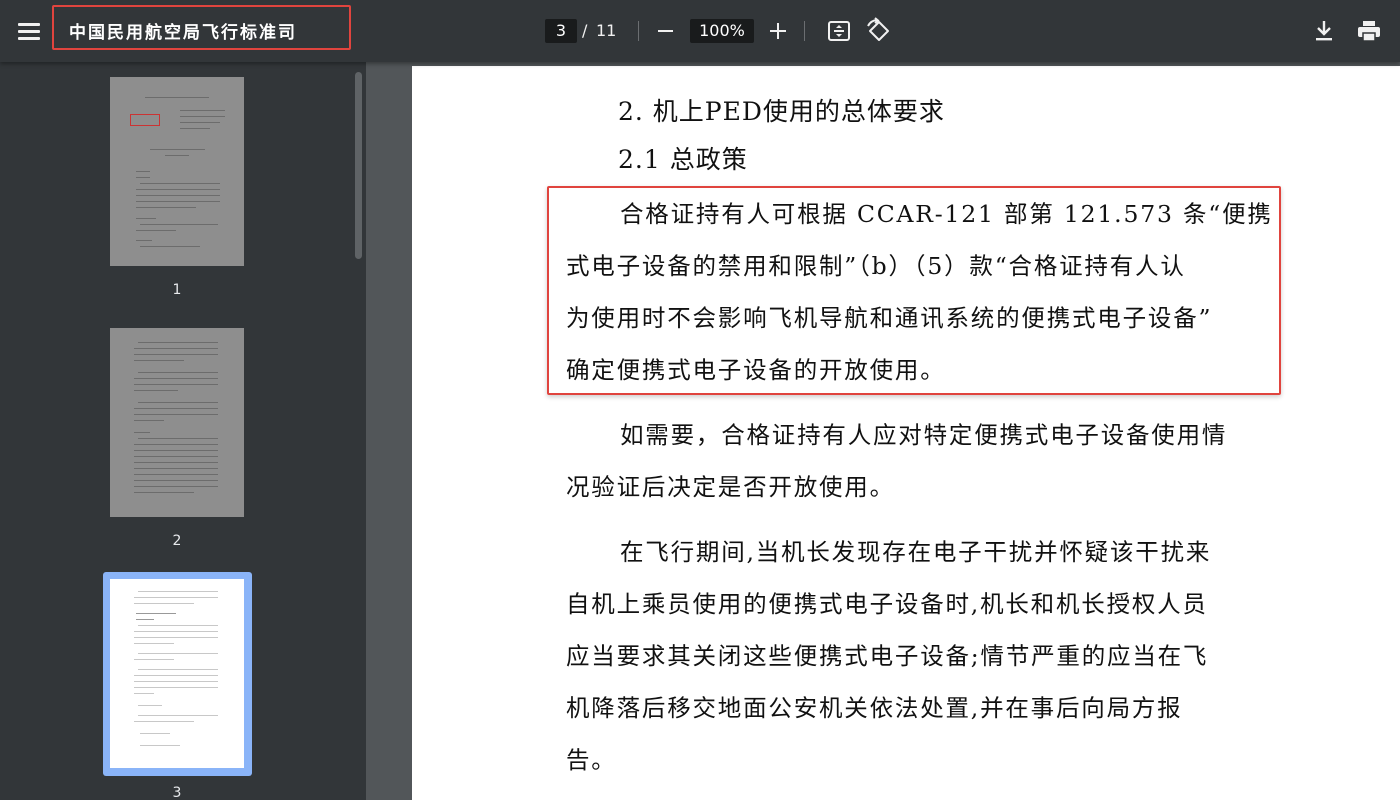  I want to click on sidebar-scrollbar, so click(358, 165).